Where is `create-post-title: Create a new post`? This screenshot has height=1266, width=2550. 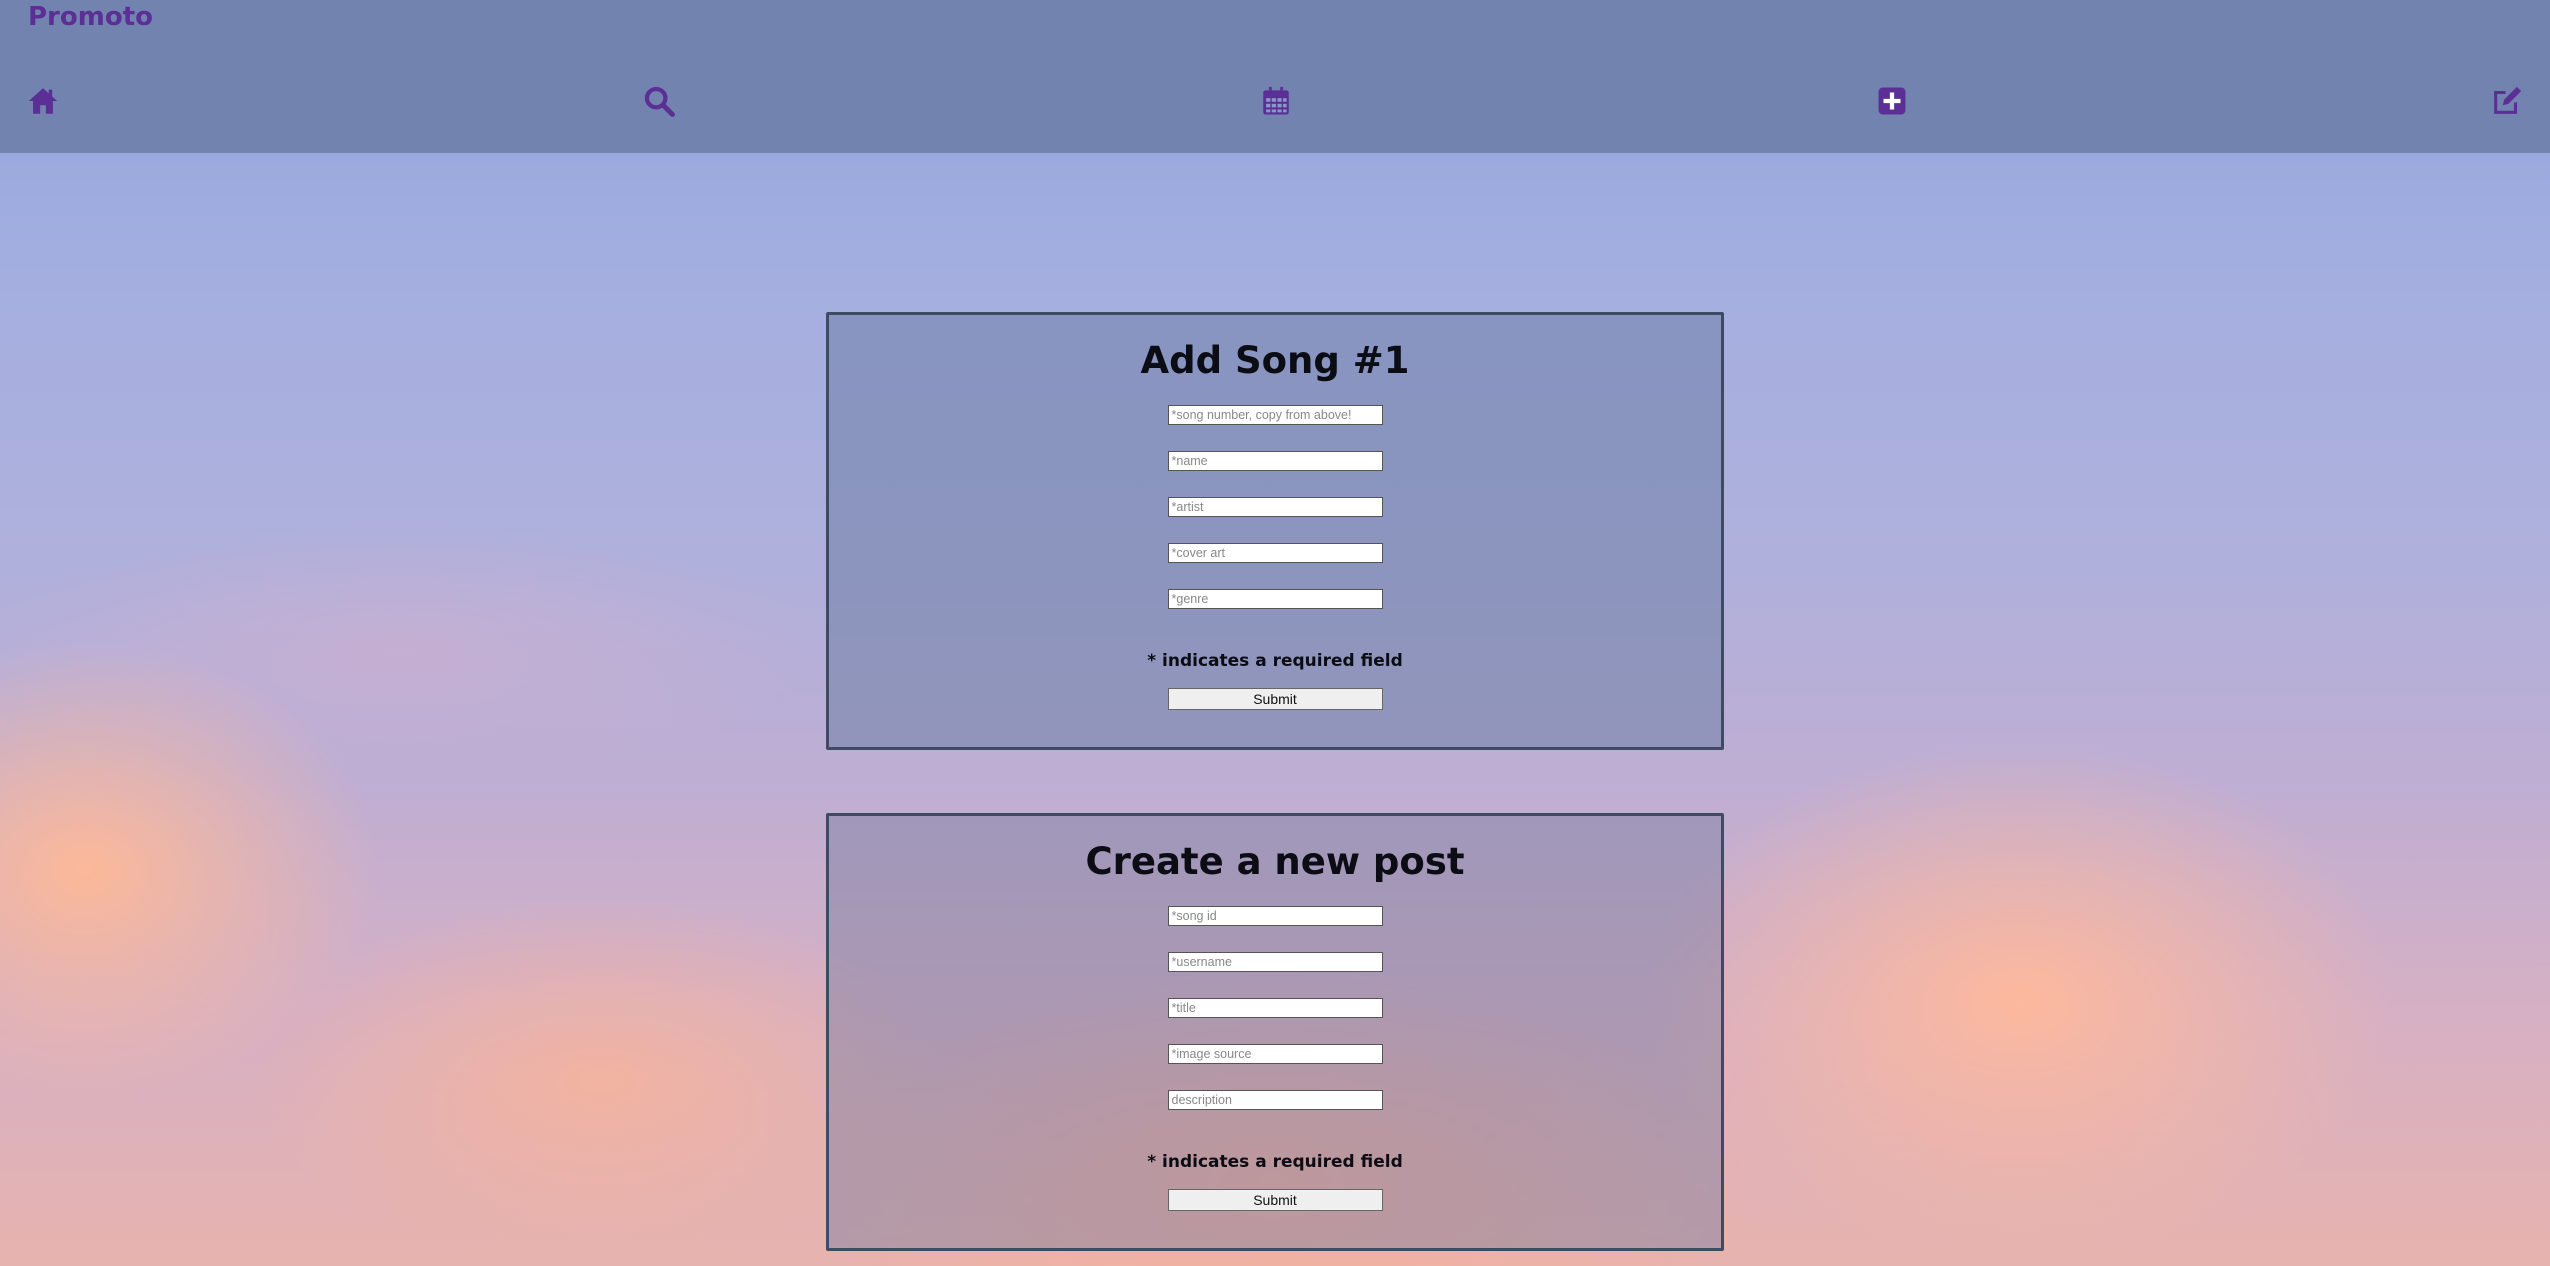
create-post-title: Create a new post is located at coordinates (1275, 861).